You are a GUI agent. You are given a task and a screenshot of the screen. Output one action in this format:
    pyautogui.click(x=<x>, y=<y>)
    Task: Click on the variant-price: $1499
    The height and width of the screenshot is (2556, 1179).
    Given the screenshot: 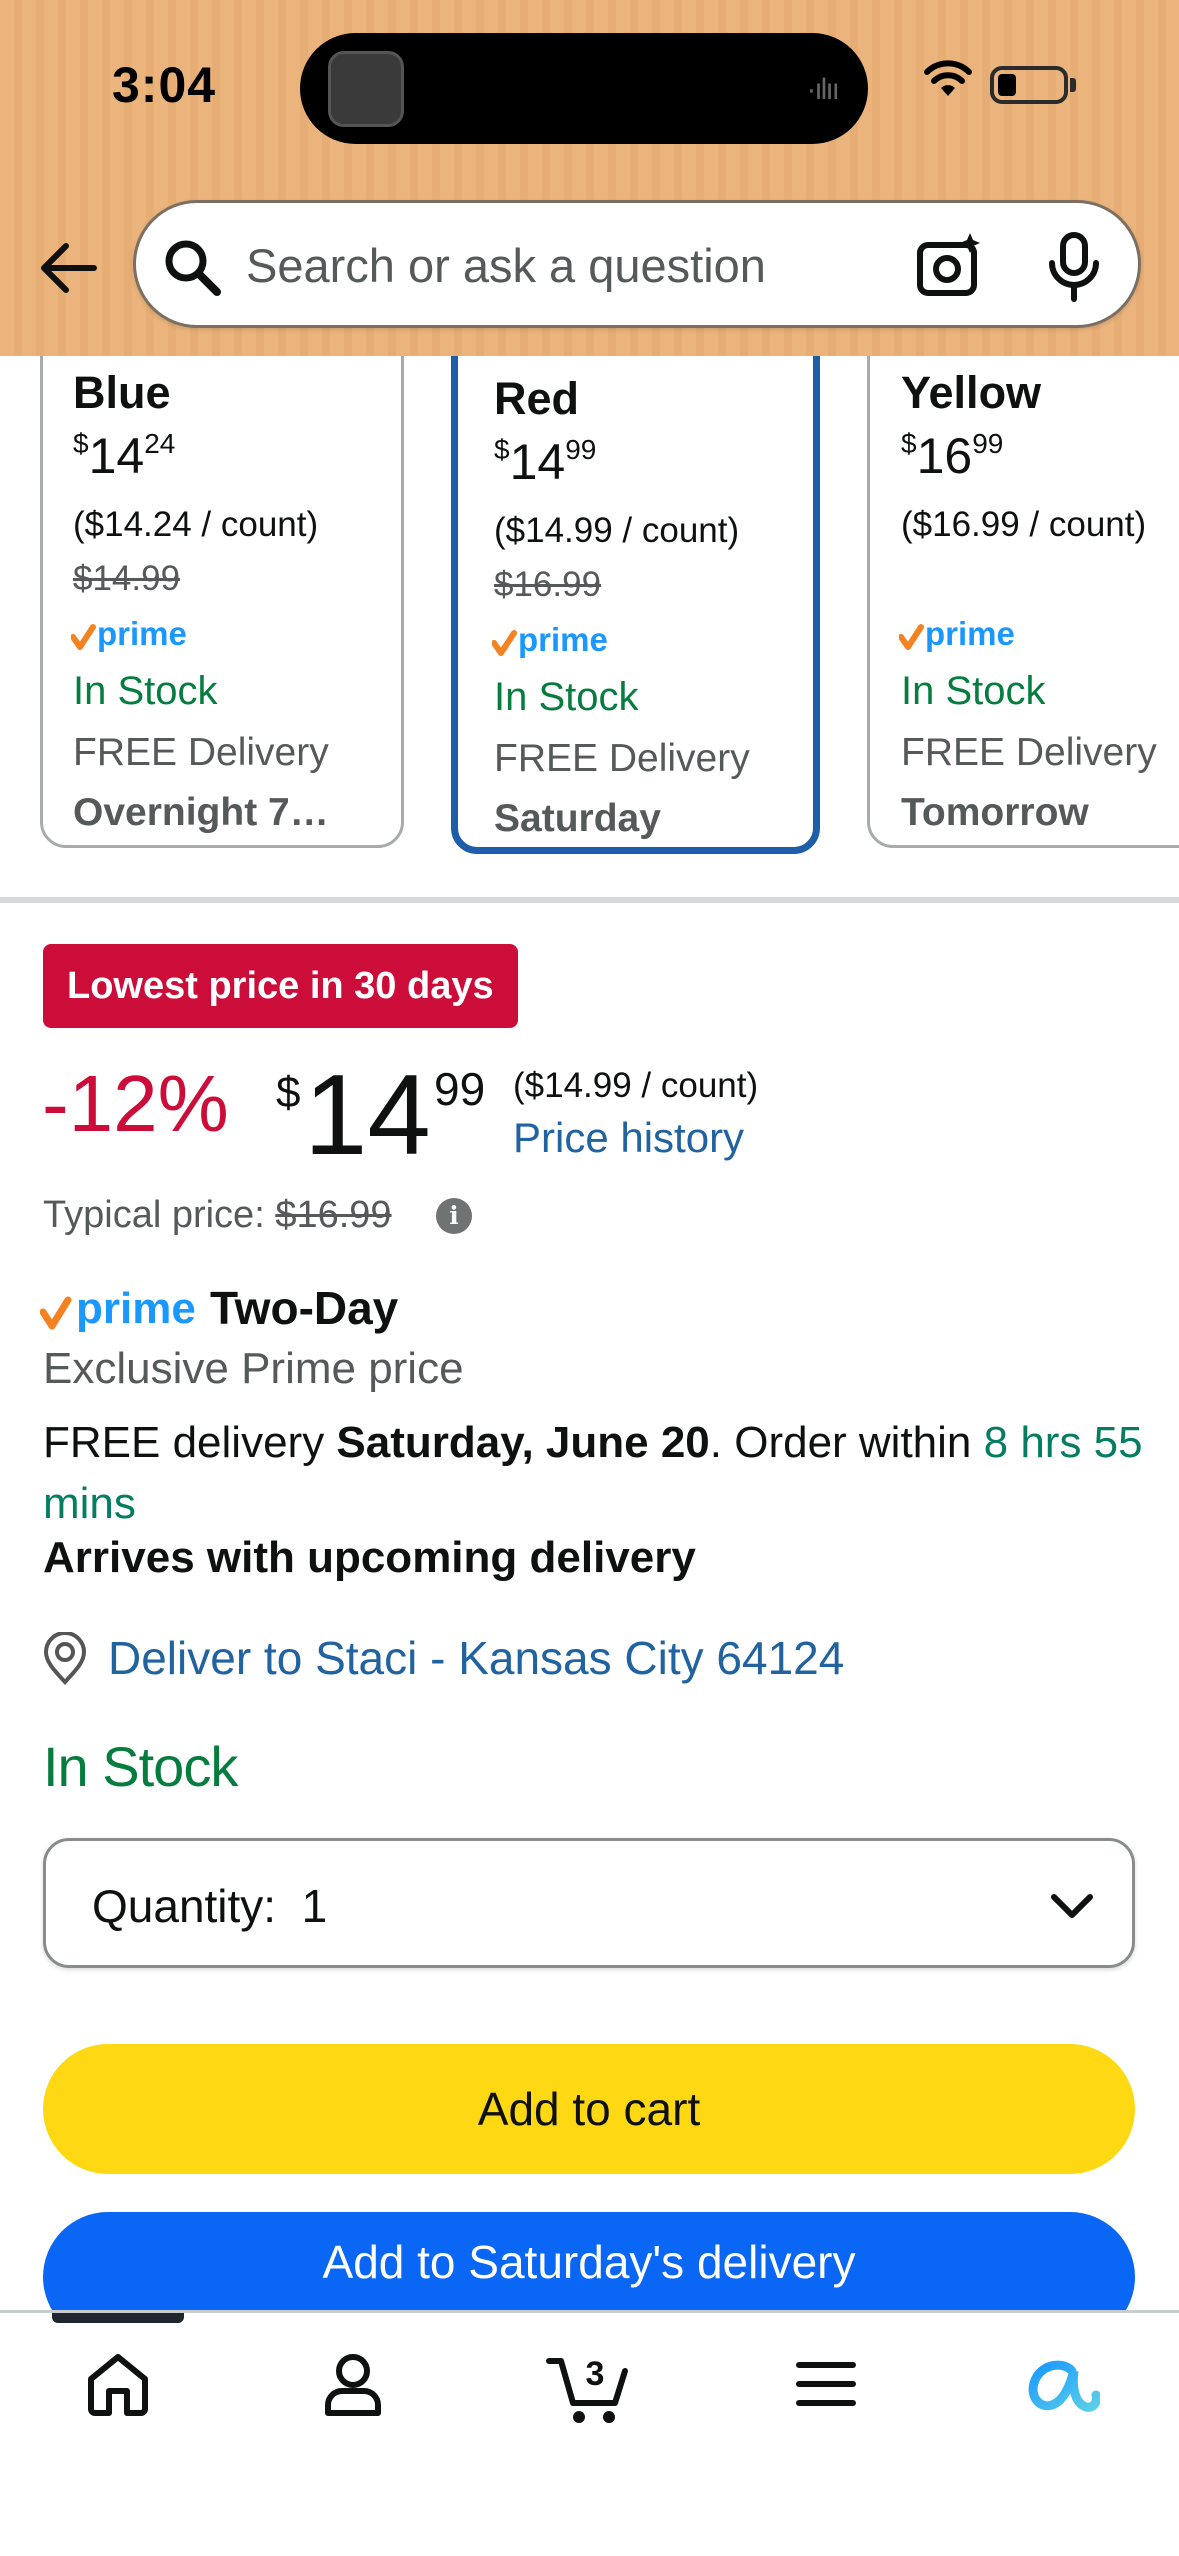 What is the action you would take?
    pyautogui.click(x=545, y=462)
    